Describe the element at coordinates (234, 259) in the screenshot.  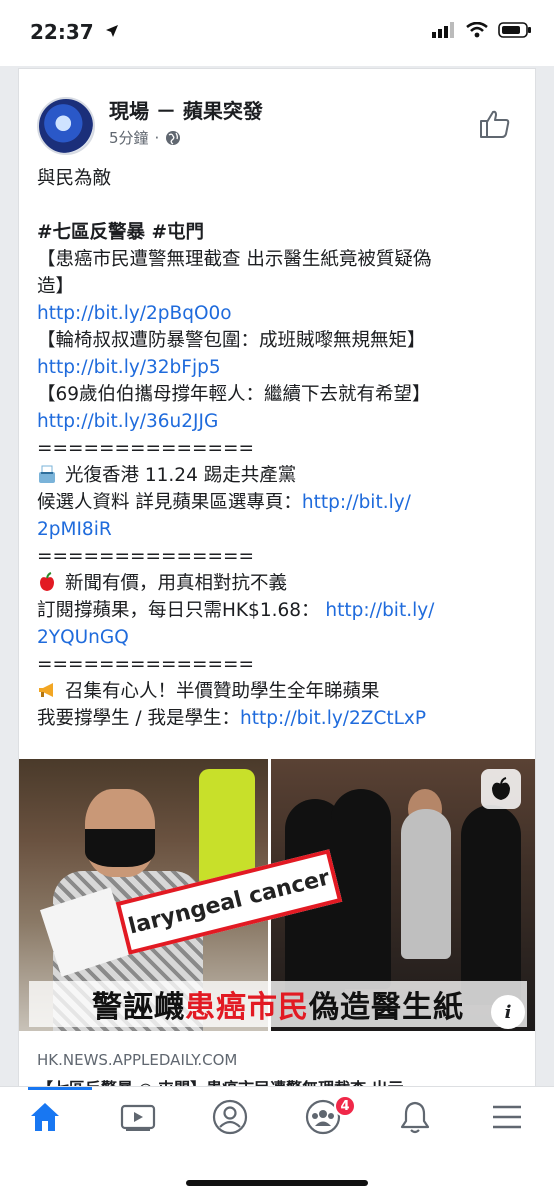
I see `post-line: 【患癌市民遭警無理截查 出示醫生紙竟被質疑偽` at that location.